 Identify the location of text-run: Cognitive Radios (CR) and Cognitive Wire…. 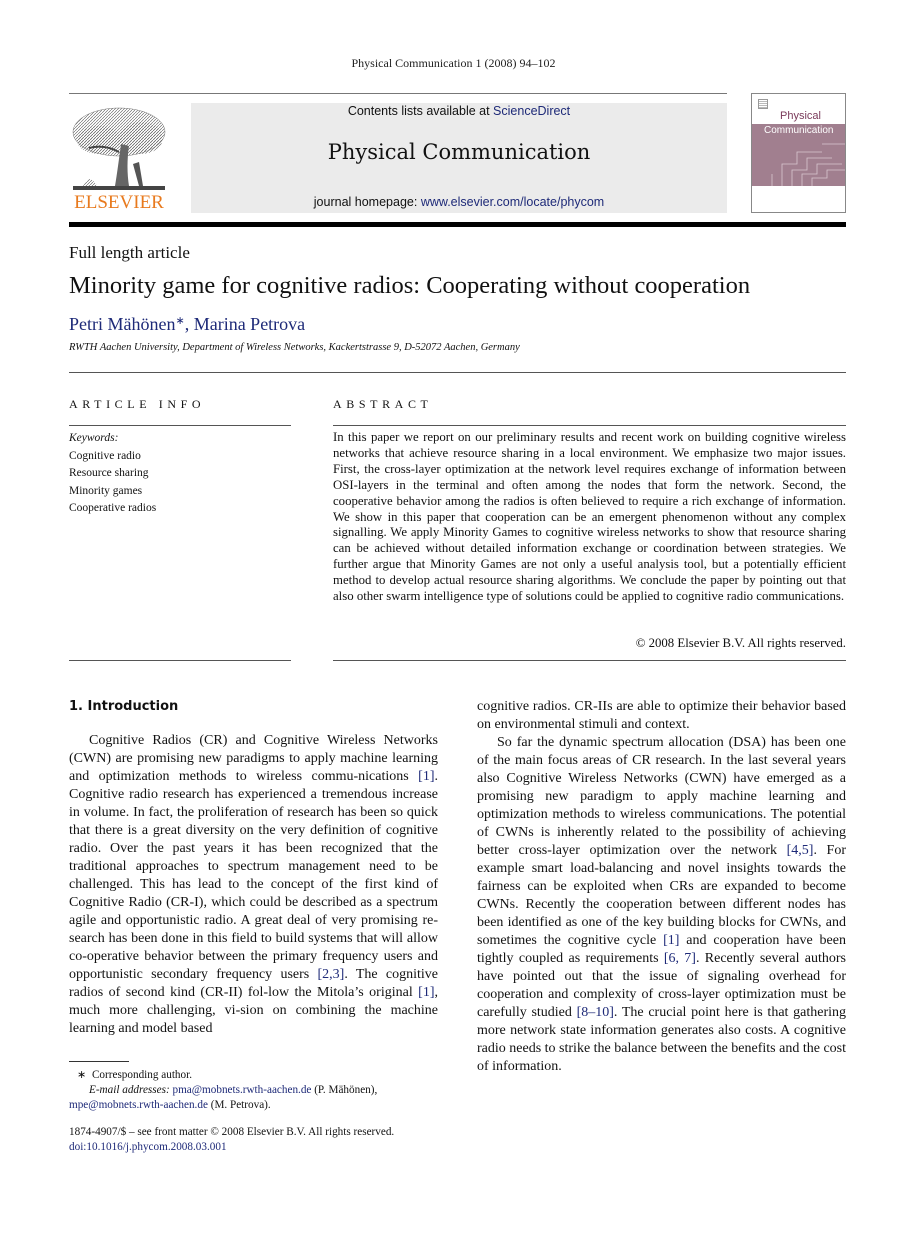
(253, 758).